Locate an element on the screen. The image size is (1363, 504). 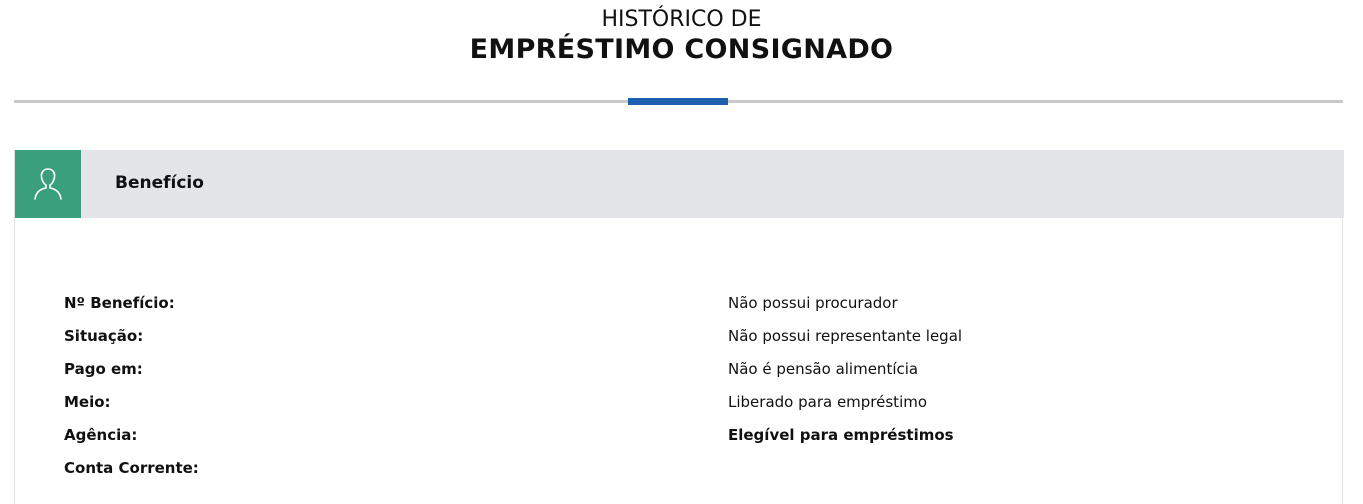
benefit-card-title: Benefício is located at coordinates (159, 183).